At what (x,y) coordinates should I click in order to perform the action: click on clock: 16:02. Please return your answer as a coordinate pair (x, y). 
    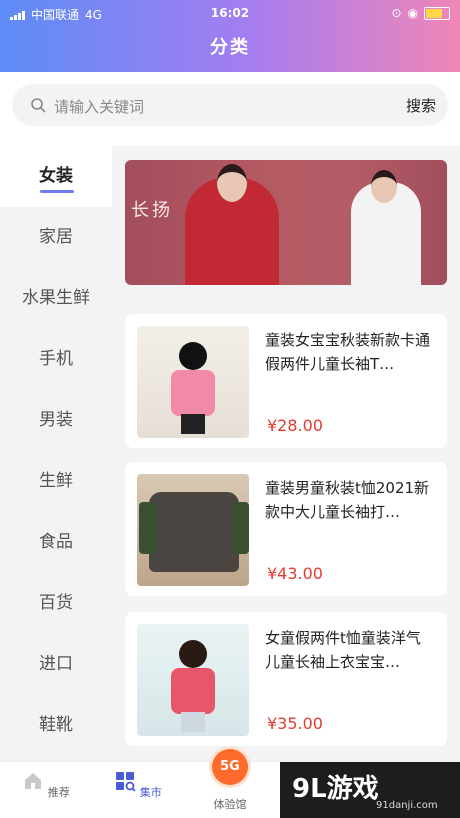
    Looking at the image, I should click on (230, 13).